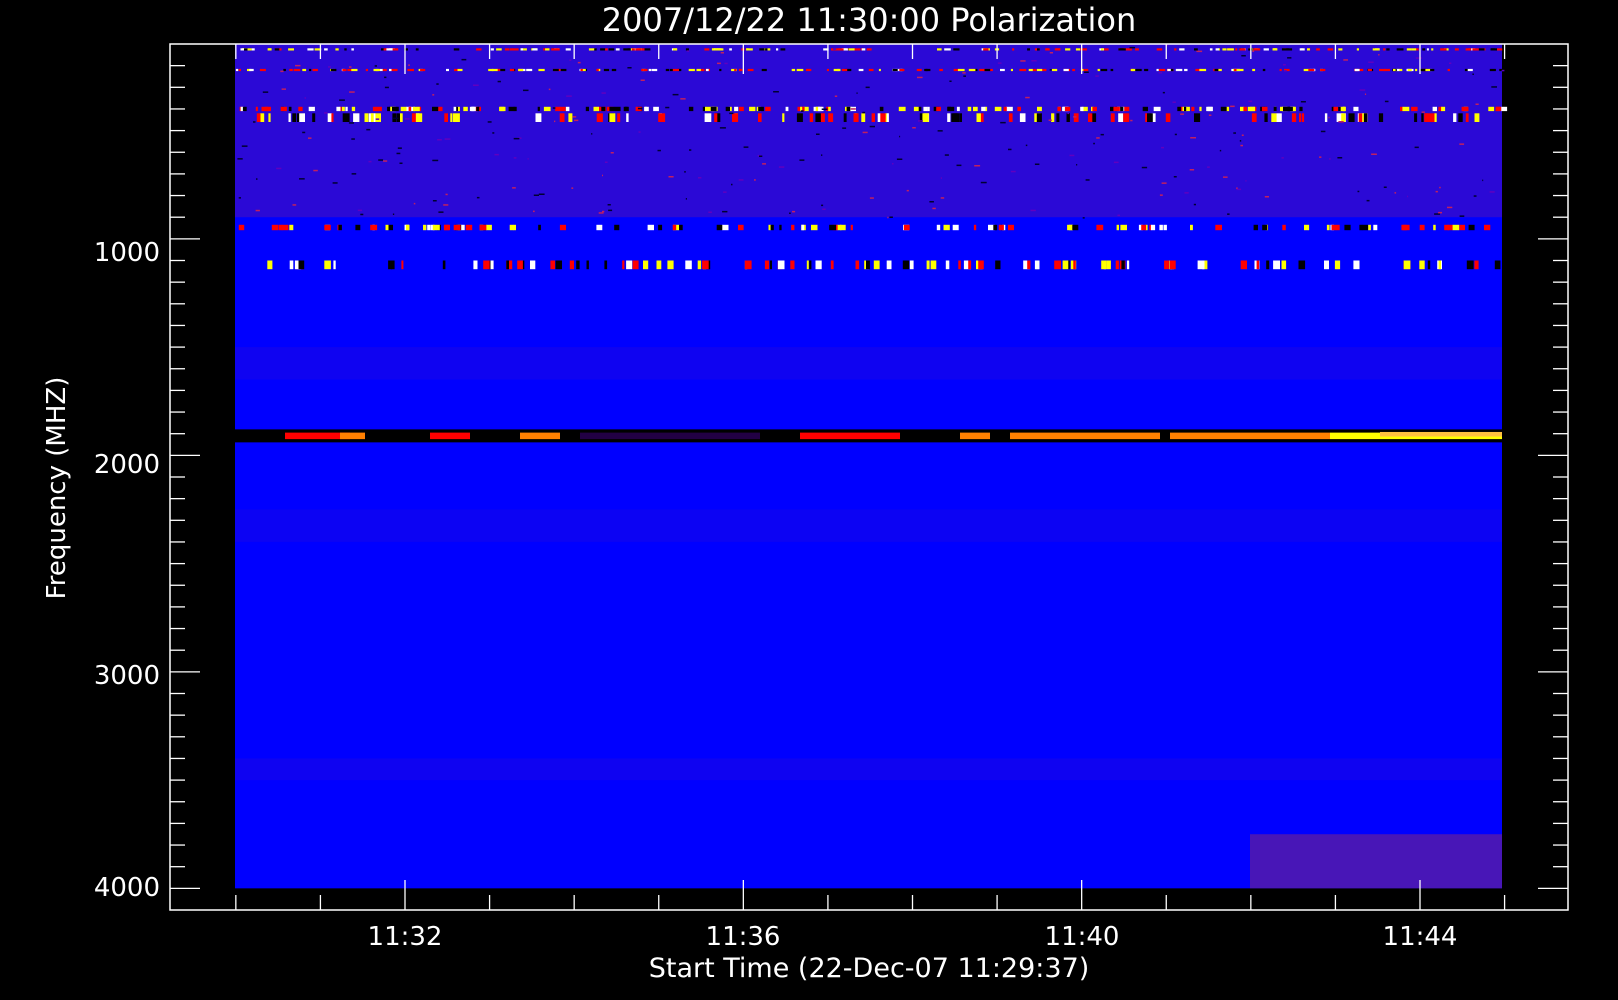 The height and width of the screenshot is (1000, 1618). Describe the element at coordinates (57, 488) in the screenshot. I see `y-axis-label: Frequency (MHZ)` at that location.